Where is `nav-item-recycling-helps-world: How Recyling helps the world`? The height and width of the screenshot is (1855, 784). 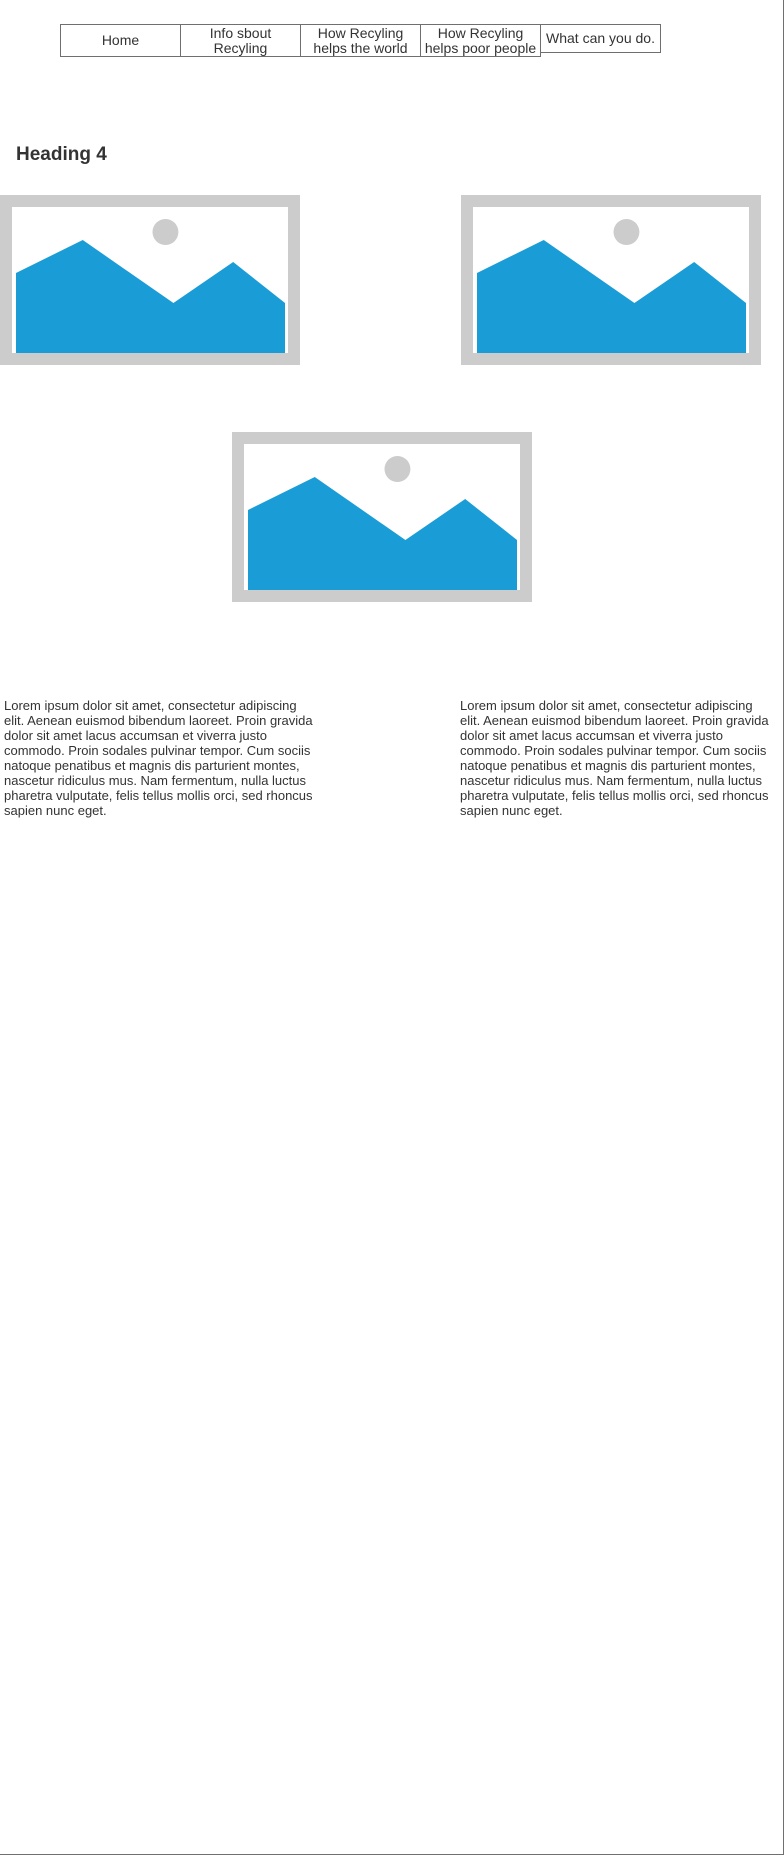 nav-item-recycling-helps-world: How Recyling helps the world is located at coordinates (360, 40).